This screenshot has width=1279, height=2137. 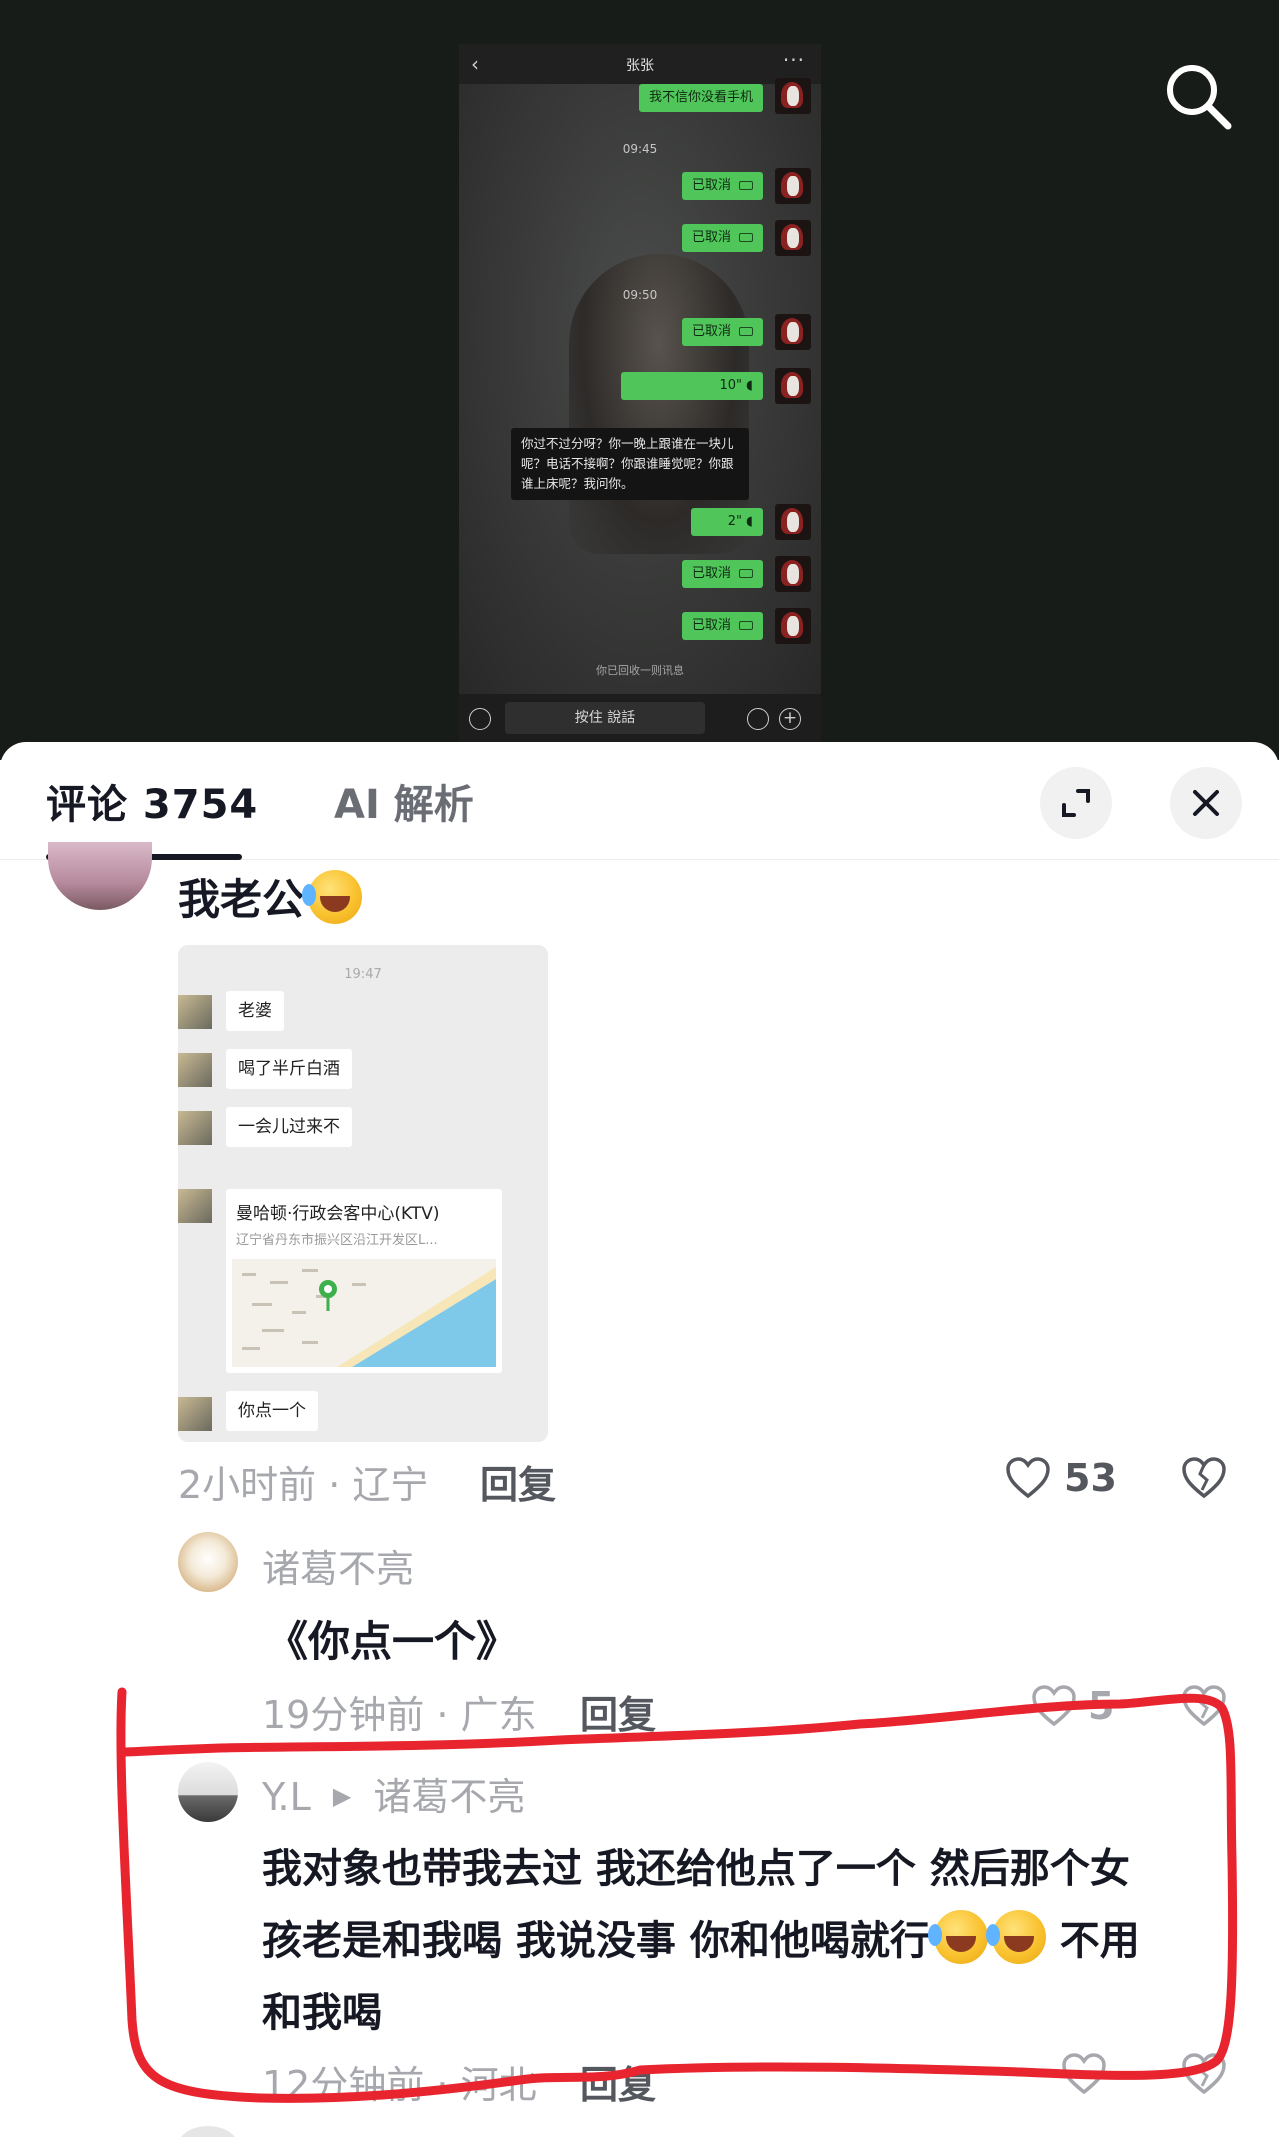 What do you see at coordinates (338, 1565) in the screenshot?
I see `commenter-username: 诸葛不亮` at bounding box center [338, 1565].